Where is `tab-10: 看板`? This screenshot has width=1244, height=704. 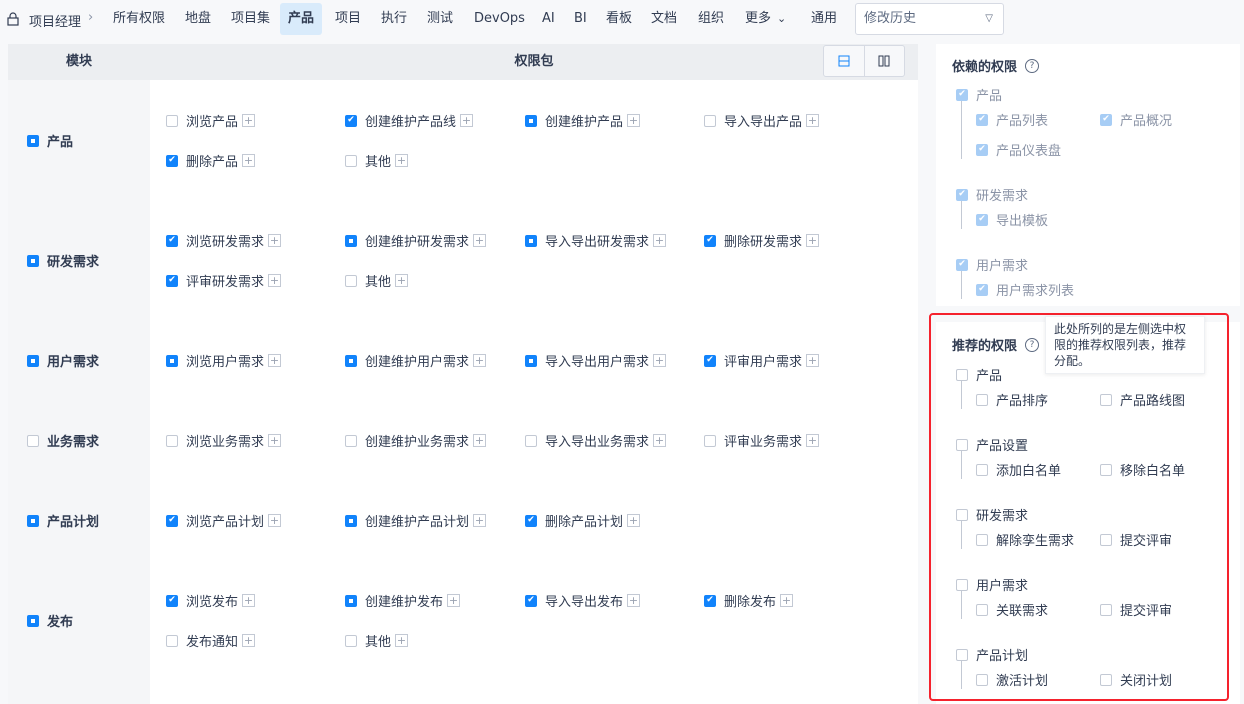
tab-10: 看板 is located at coordinates (619, 19).